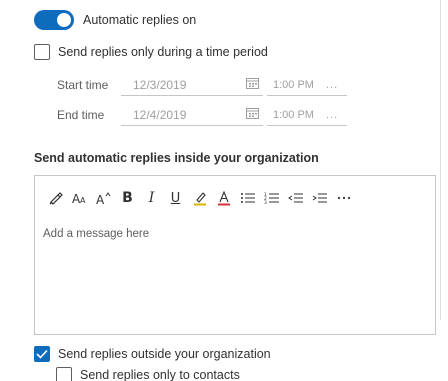 The image size is (448, 381). I want to click on automatic-replies-toggle, so click(54, 20).